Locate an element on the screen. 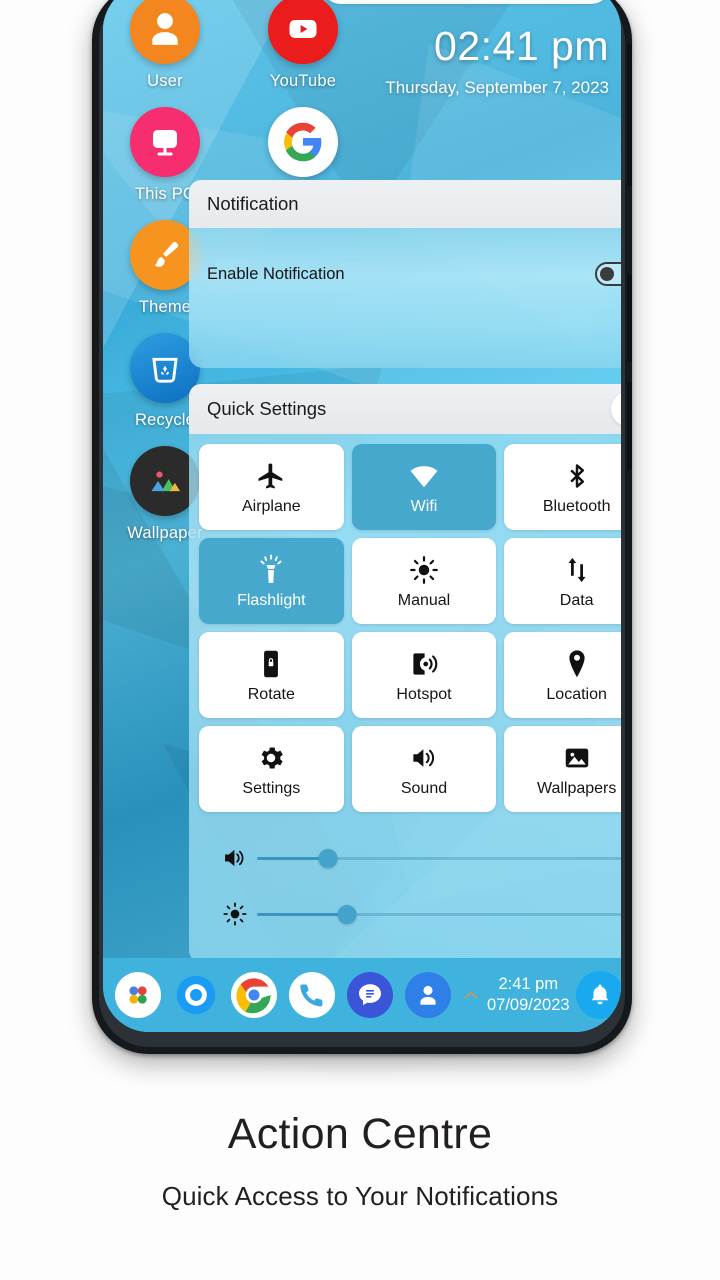 The width and height of the screenshot is (720, 1280). hotspot-icon is located at coordinates (424, 664).